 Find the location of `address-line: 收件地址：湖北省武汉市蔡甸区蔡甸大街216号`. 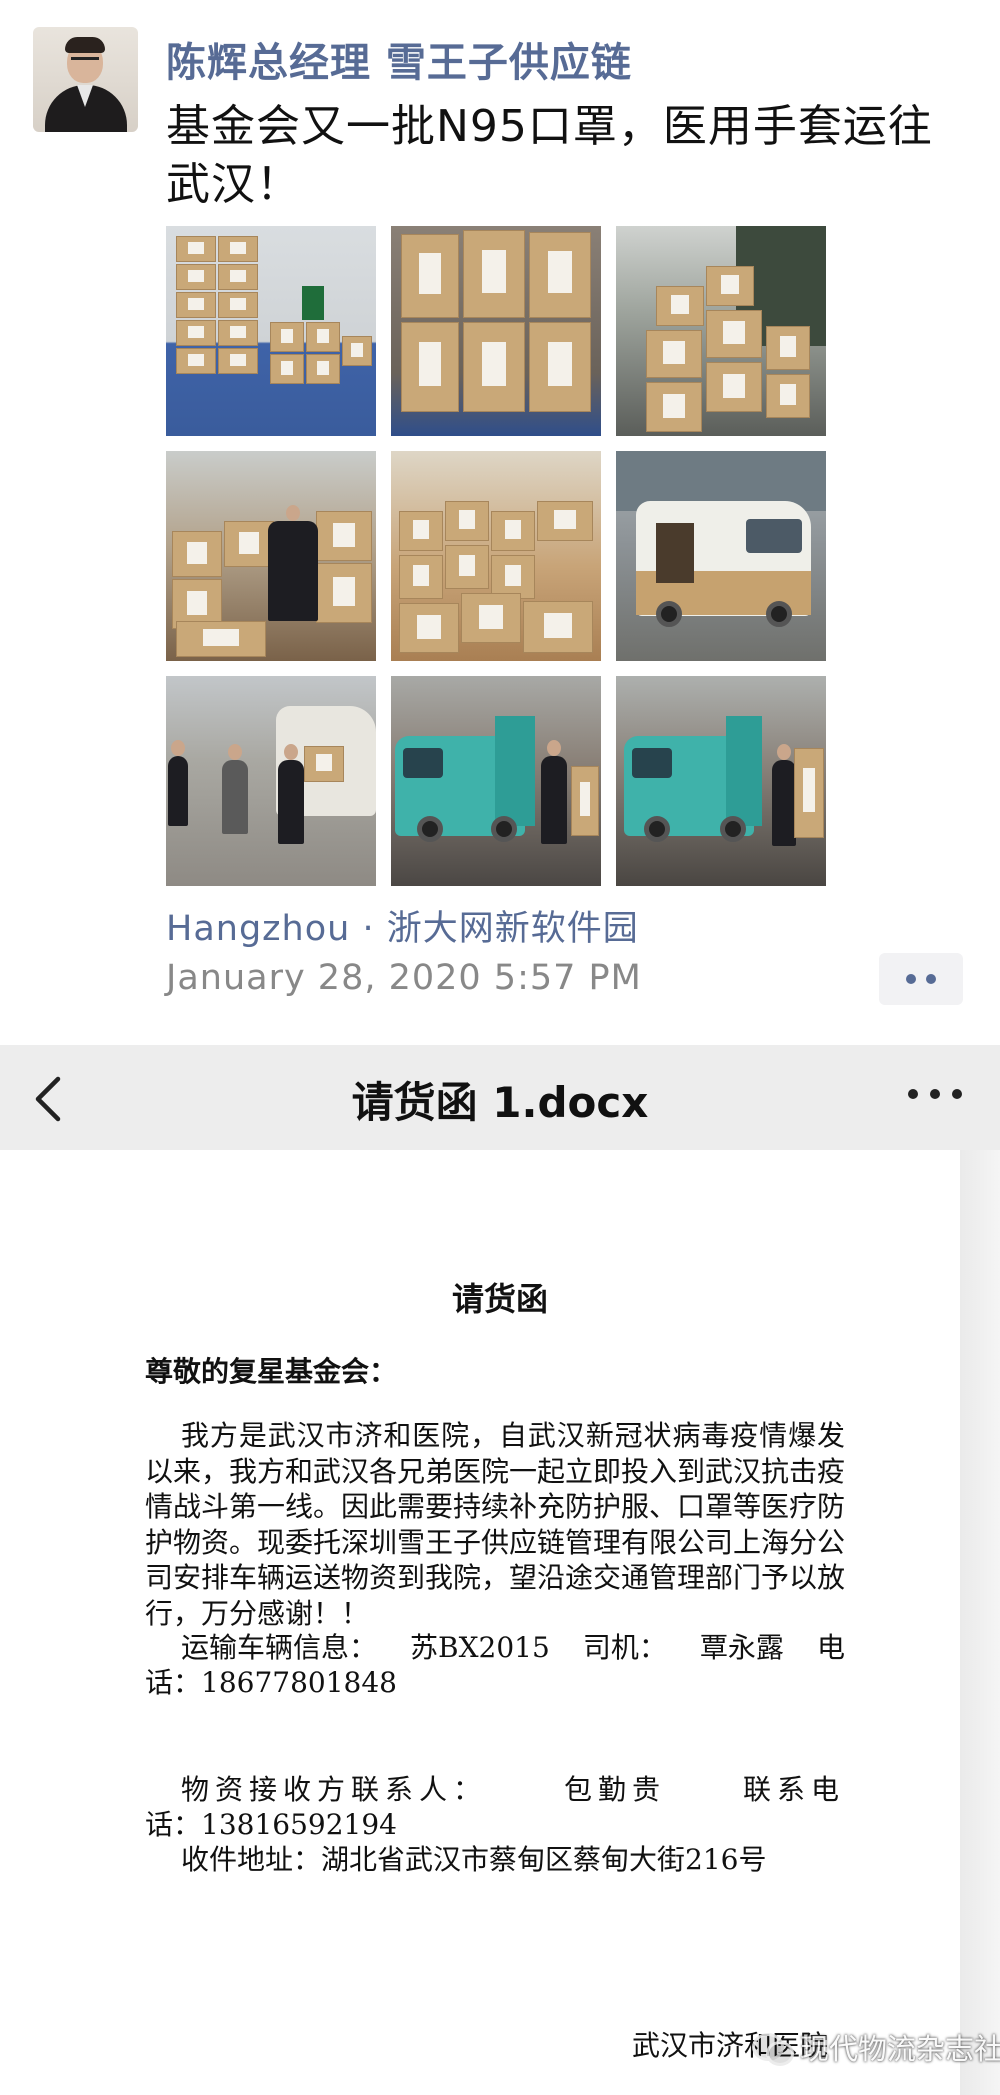

address-line: 收件地址：湖北省武汉市蔡甸区蔡甸大街216号 is located at coordinates (495, 1860).